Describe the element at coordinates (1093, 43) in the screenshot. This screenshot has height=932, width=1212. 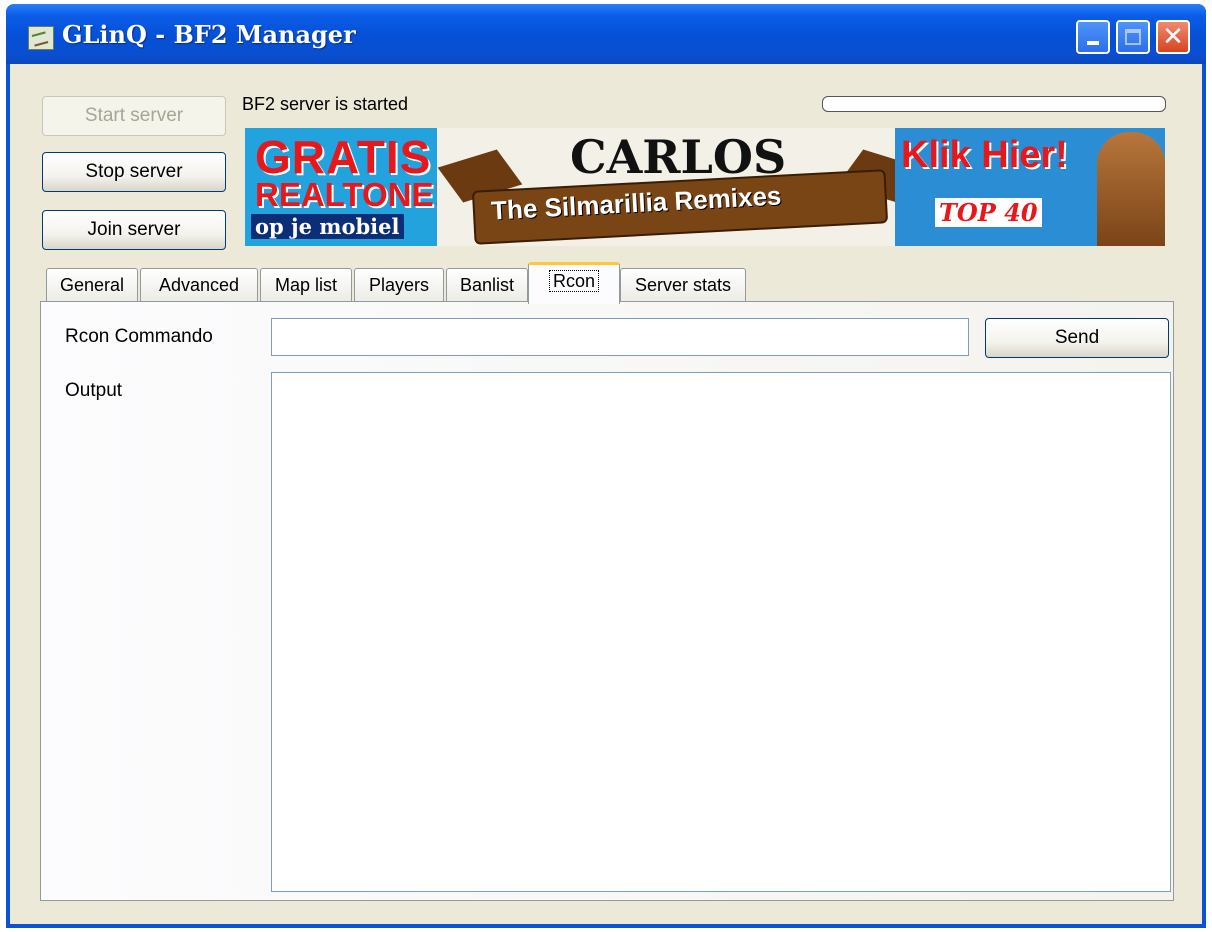
I see `minimize-icon` at that location.